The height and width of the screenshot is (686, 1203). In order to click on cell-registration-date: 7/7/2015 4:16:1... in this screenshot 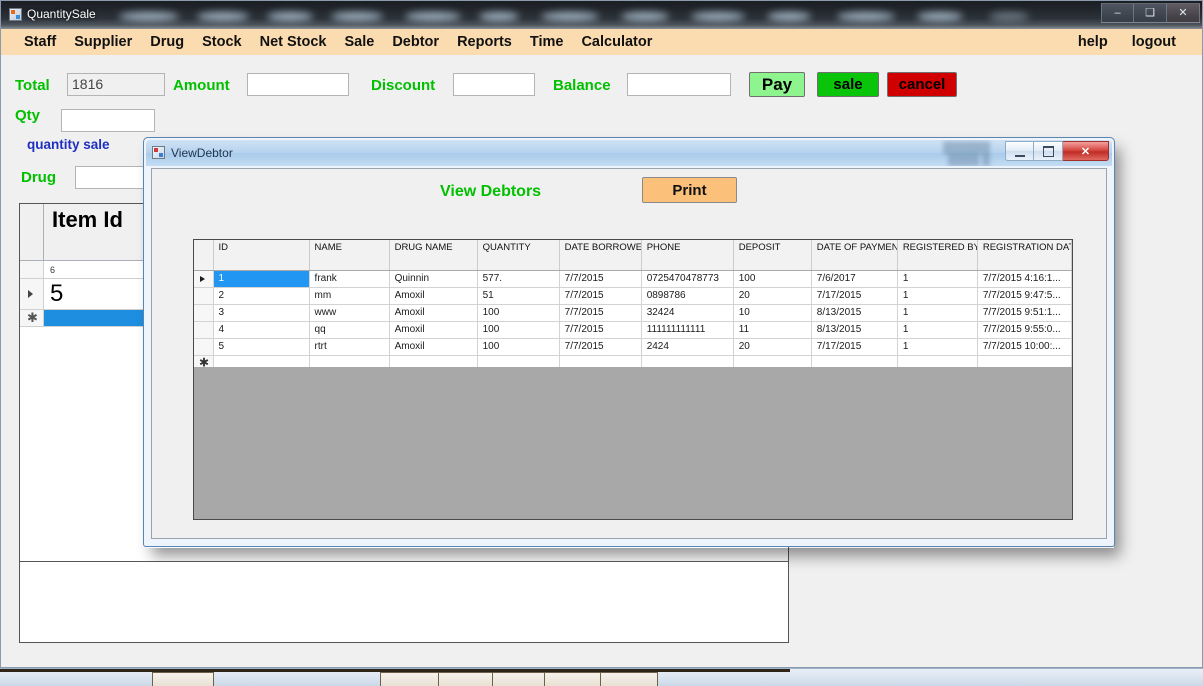, I will do `click(1024, 279)`.